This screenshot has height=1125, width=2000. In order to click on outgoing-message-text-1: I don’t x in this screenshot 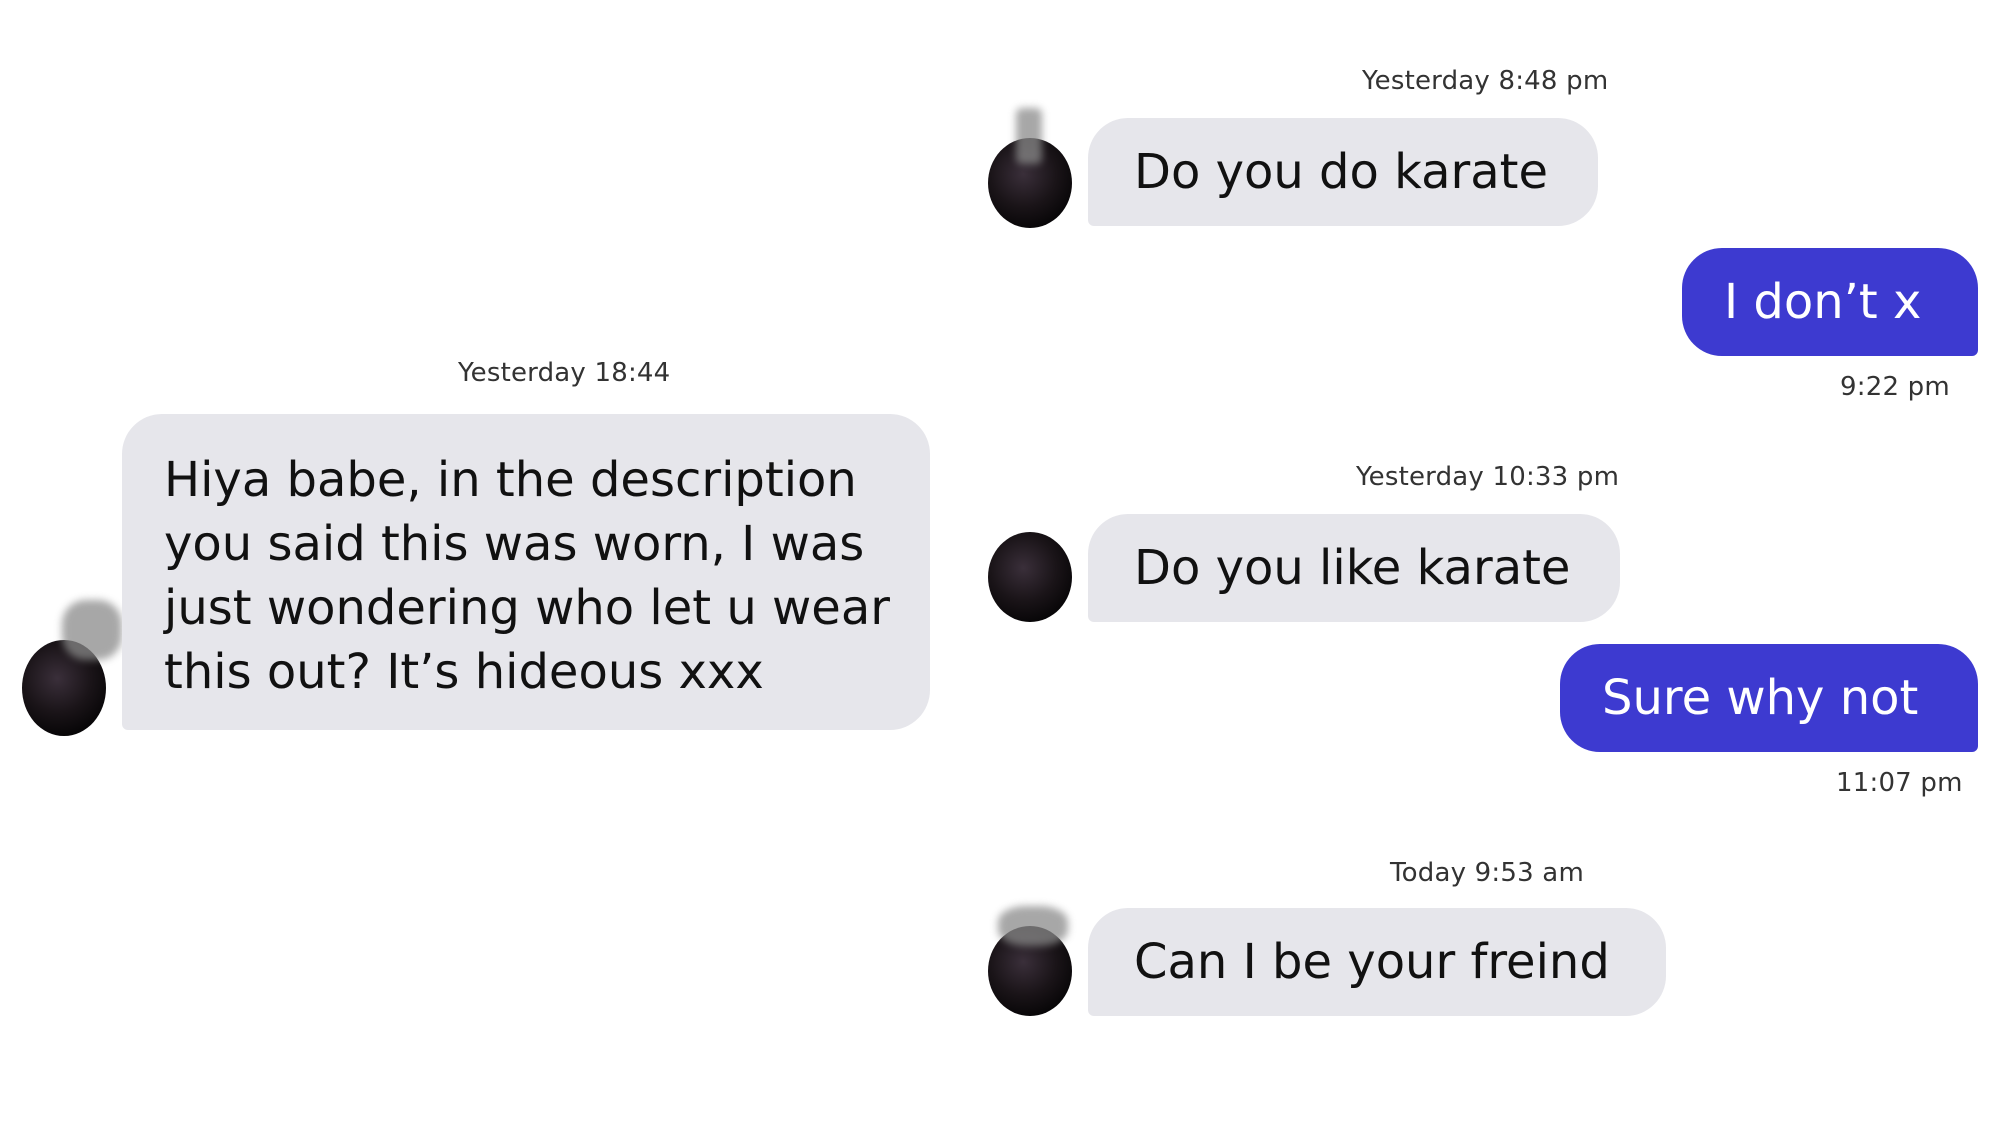, I will do `click(1823, 302)`.